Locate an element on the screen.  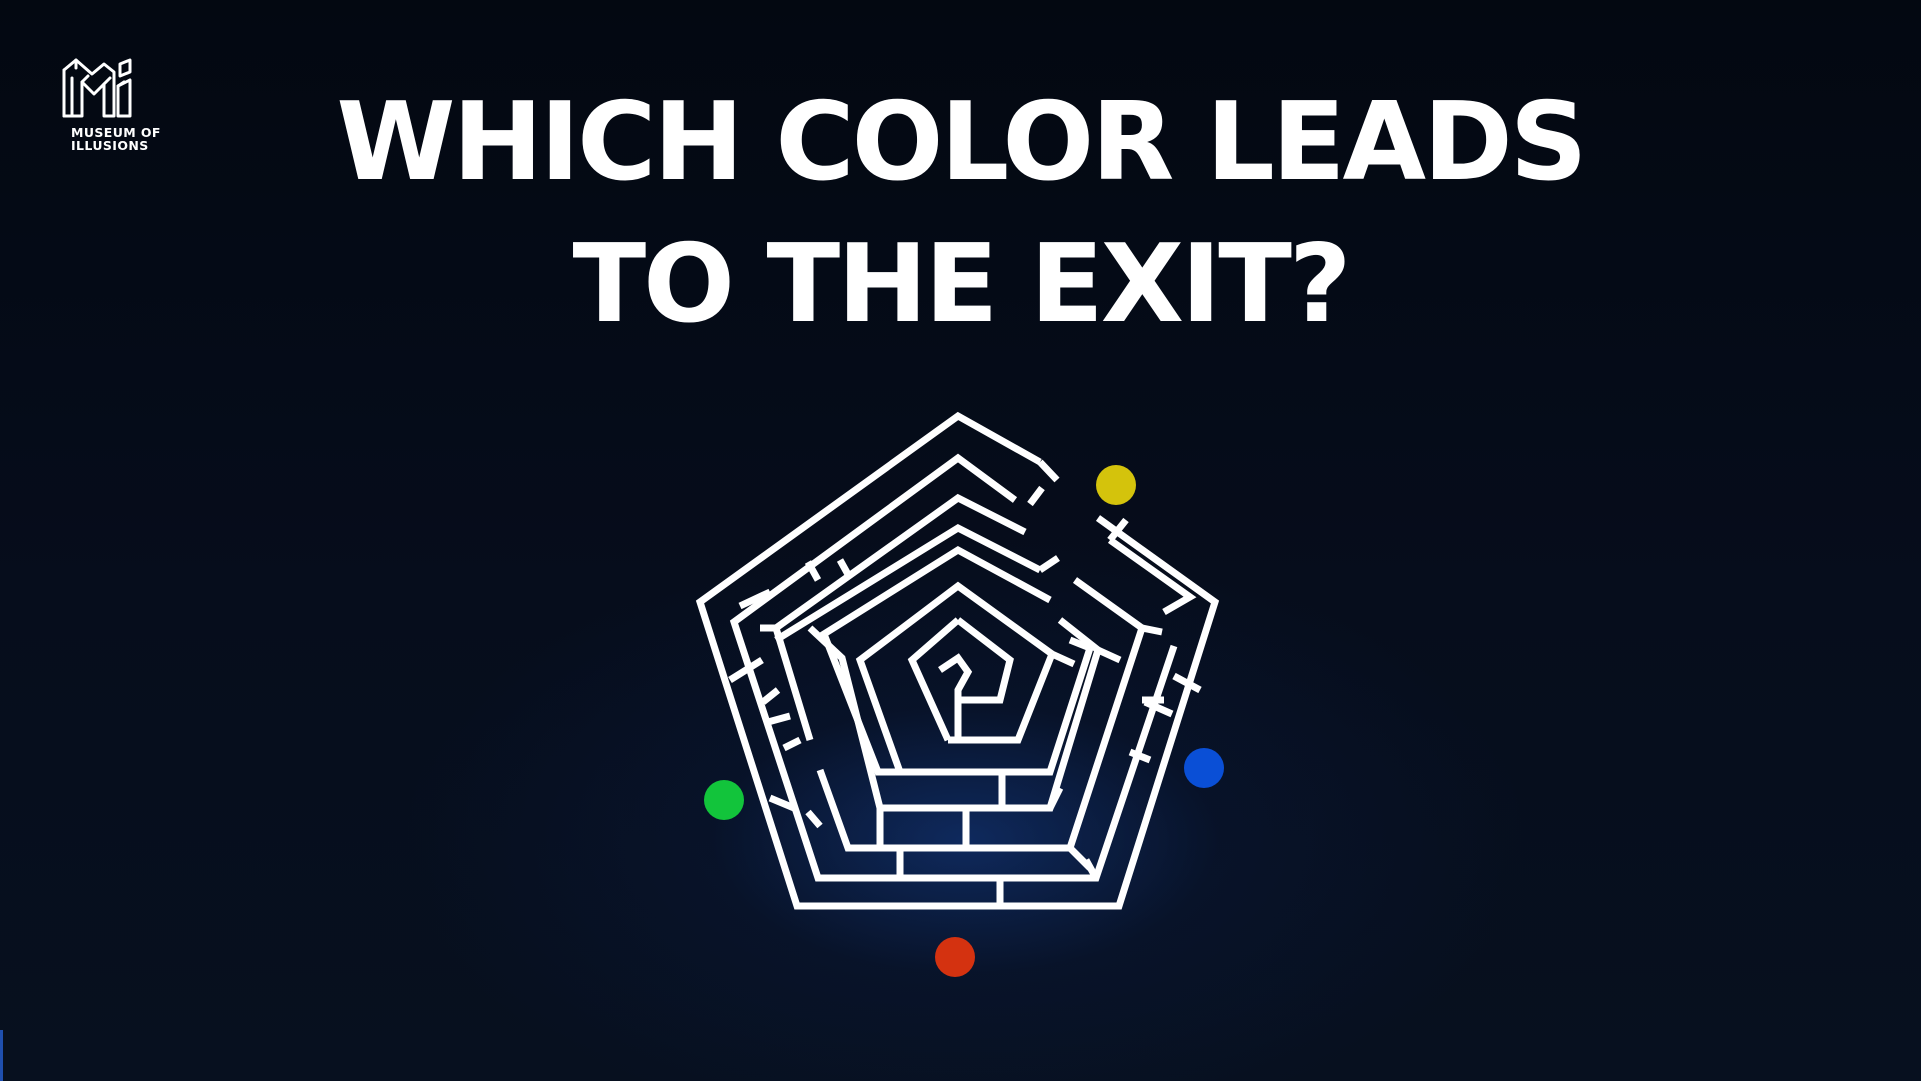
maze-wall-core is located at coordinates (960, 679).